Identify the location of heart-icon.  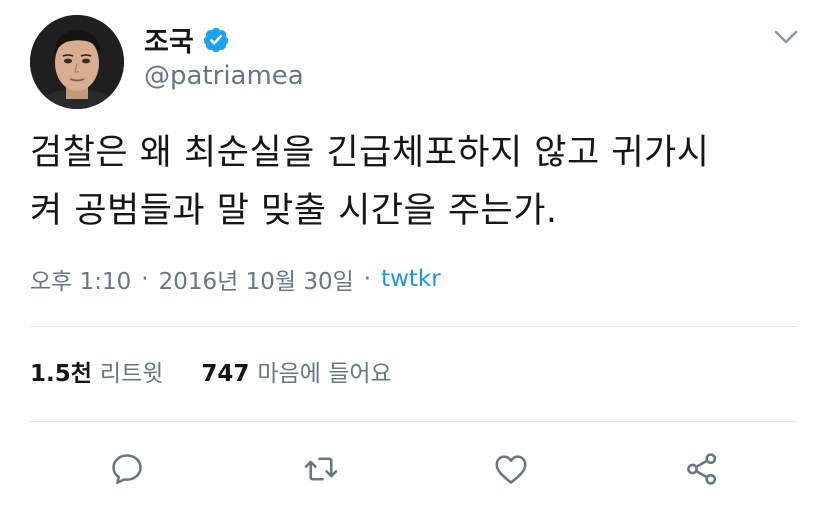
(511, 469).